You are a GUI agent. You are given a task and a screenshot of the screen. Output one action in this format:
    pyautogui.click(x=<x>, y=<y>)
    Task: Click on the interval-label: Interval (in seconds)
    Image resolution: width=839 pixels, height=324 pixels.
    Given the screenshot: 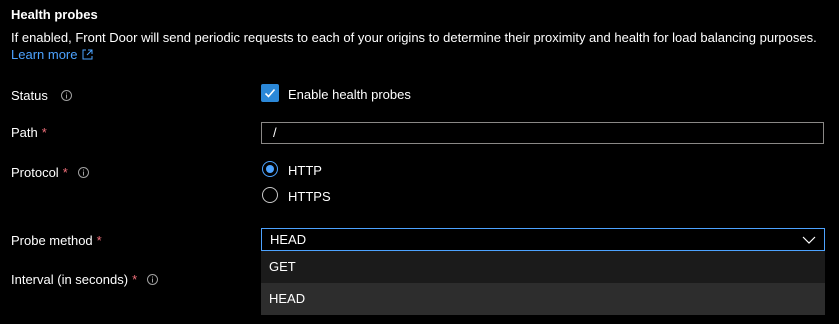 What is the action you would take?
    pyautogui.click(x=70, y=279)
    